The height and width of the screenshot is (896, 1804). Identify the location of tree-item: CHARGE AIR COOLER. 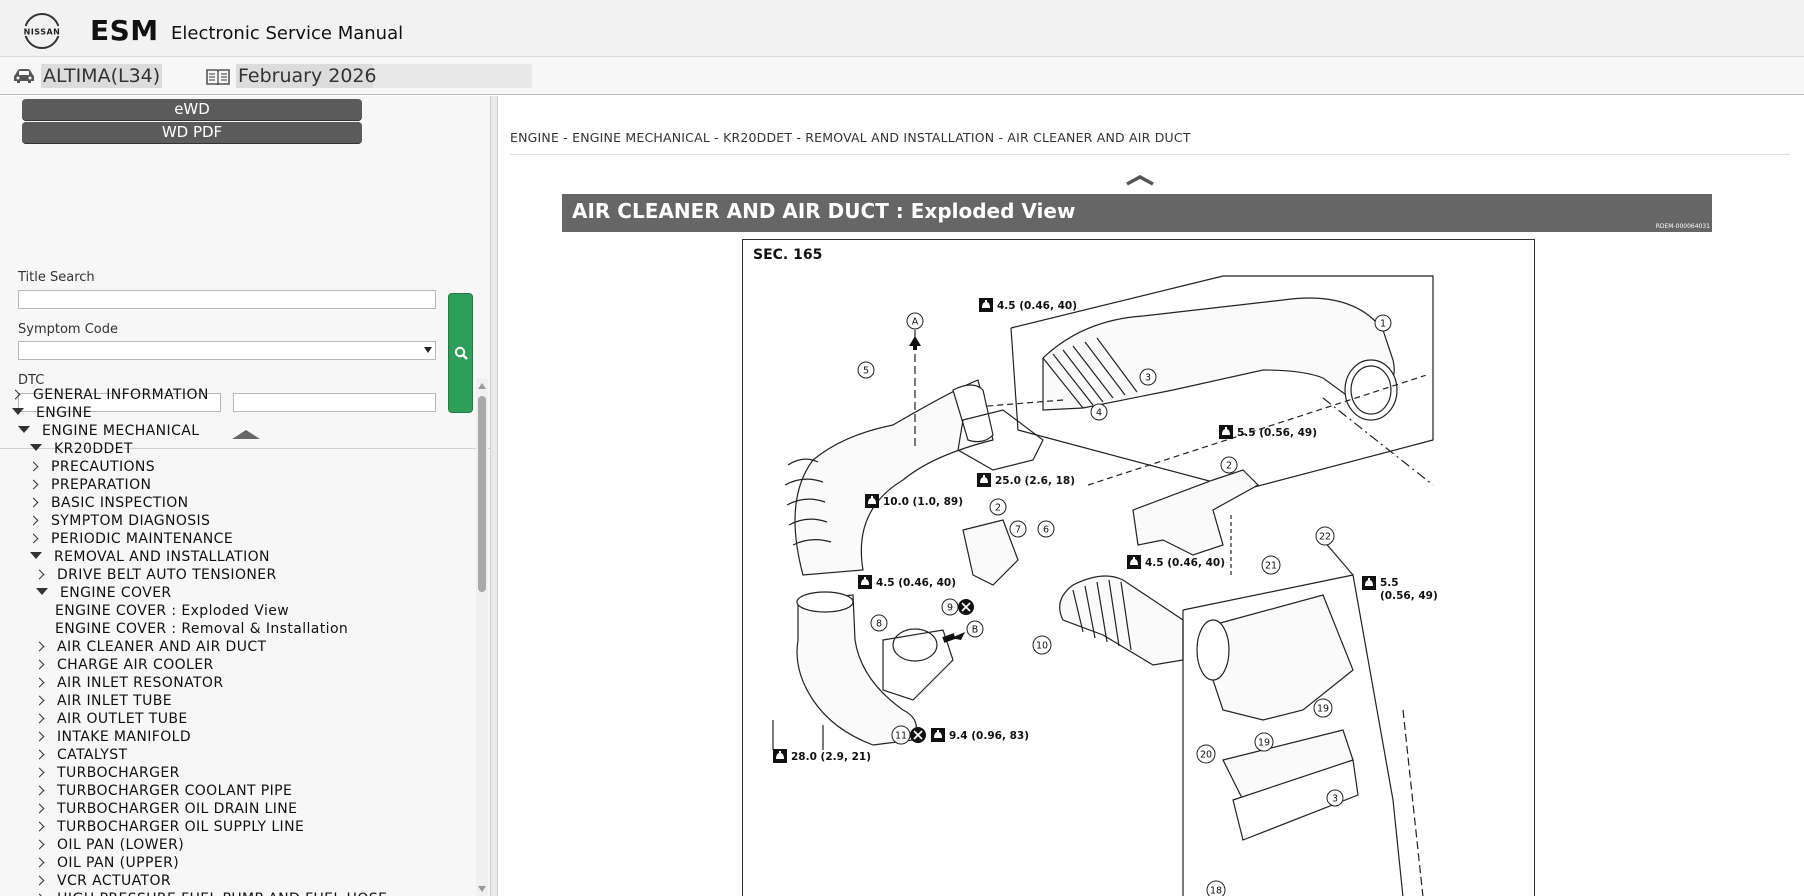
(124, 665).